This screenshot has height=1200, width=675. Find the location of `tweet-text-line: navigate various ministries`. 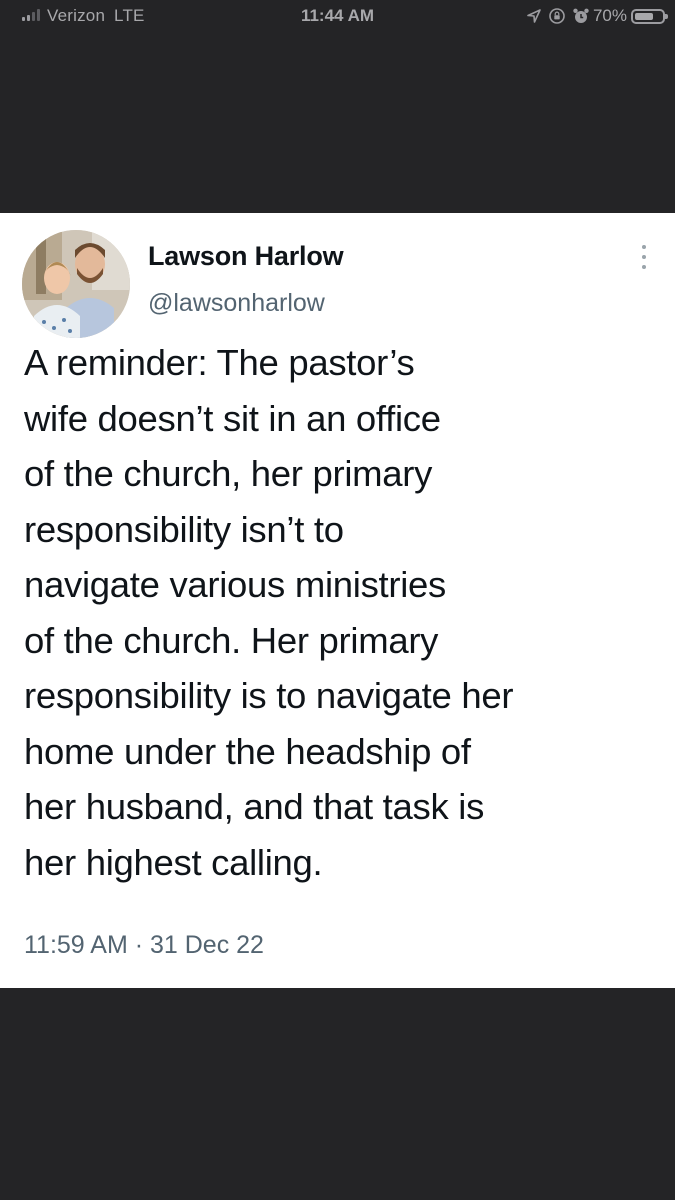

tweet-text-line: navigate various ministries is located at coordinates (235, 584).